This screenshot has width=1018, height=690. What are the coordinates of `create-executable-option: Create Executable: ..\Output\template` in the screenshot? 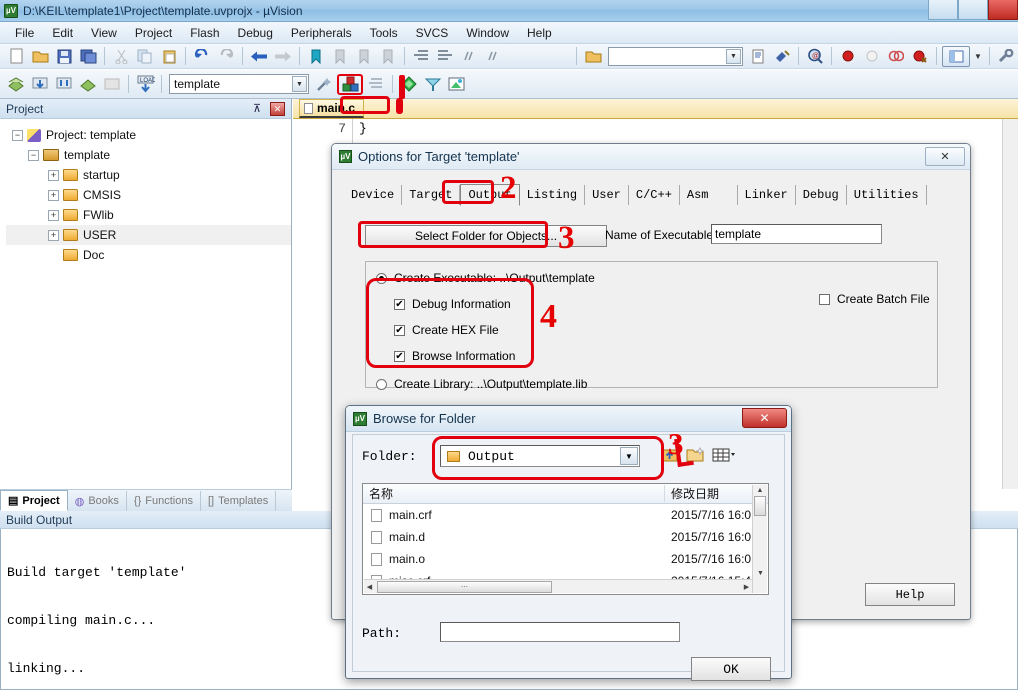 It's located at (485, 278).